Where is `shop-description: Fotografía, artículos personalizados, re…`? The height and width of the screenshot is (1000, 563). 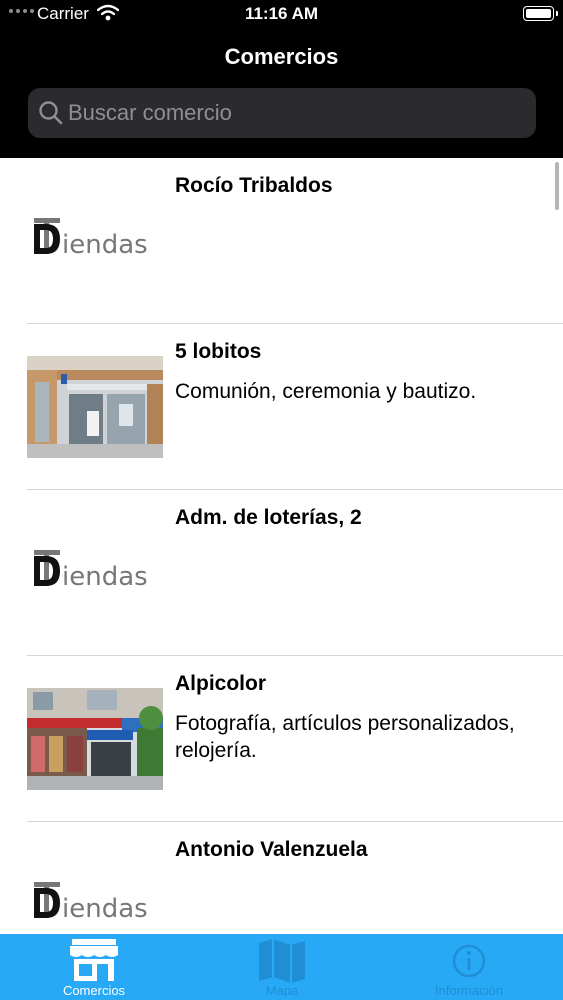
shop-description: Fotografía, artículos personalizados, re… is located at coordinates (345, 737).